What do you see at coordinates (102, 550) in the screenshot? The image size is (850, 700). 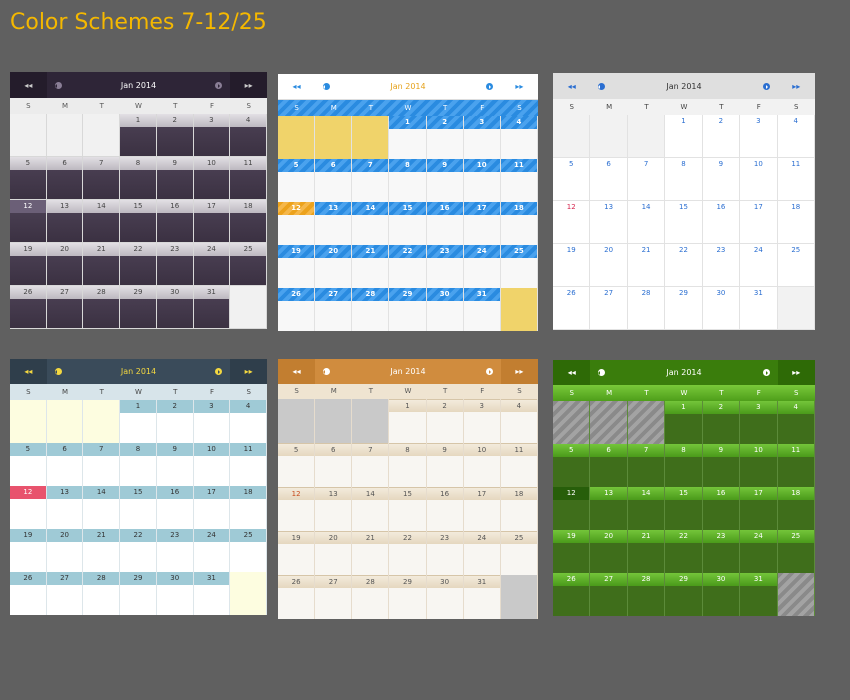 I see `day-cell: 21` at bounding box center [102, 550].